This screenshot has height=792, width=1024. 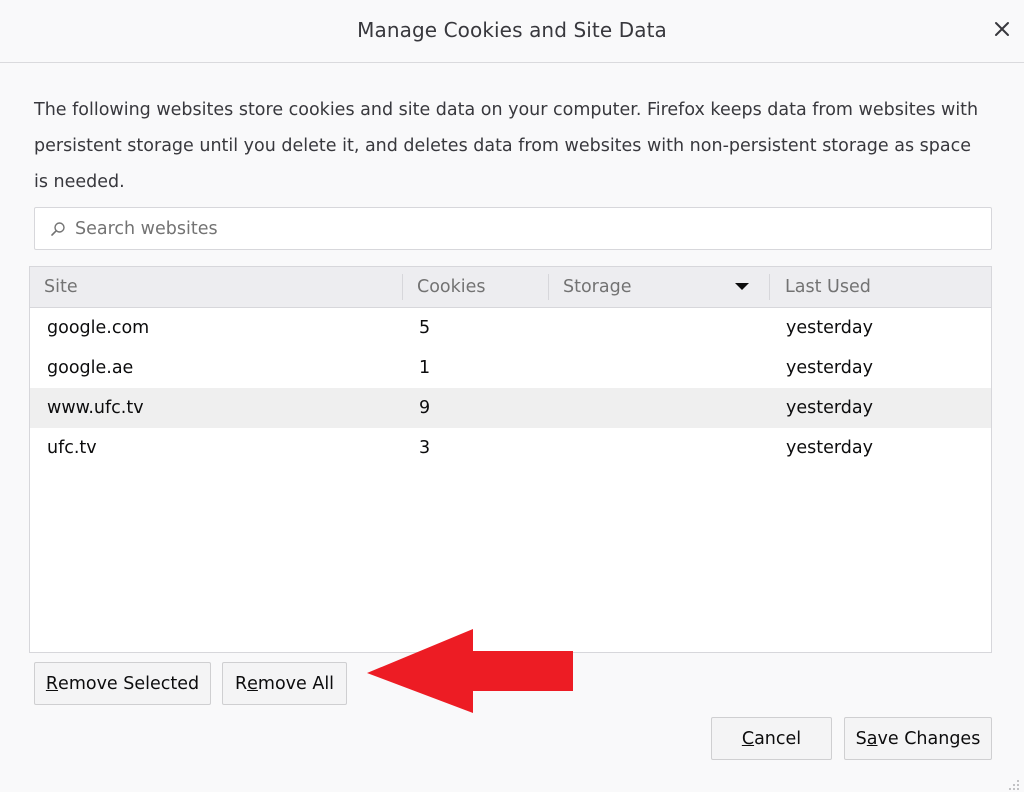 I want to click on search-input, so click(x=515, y=228).